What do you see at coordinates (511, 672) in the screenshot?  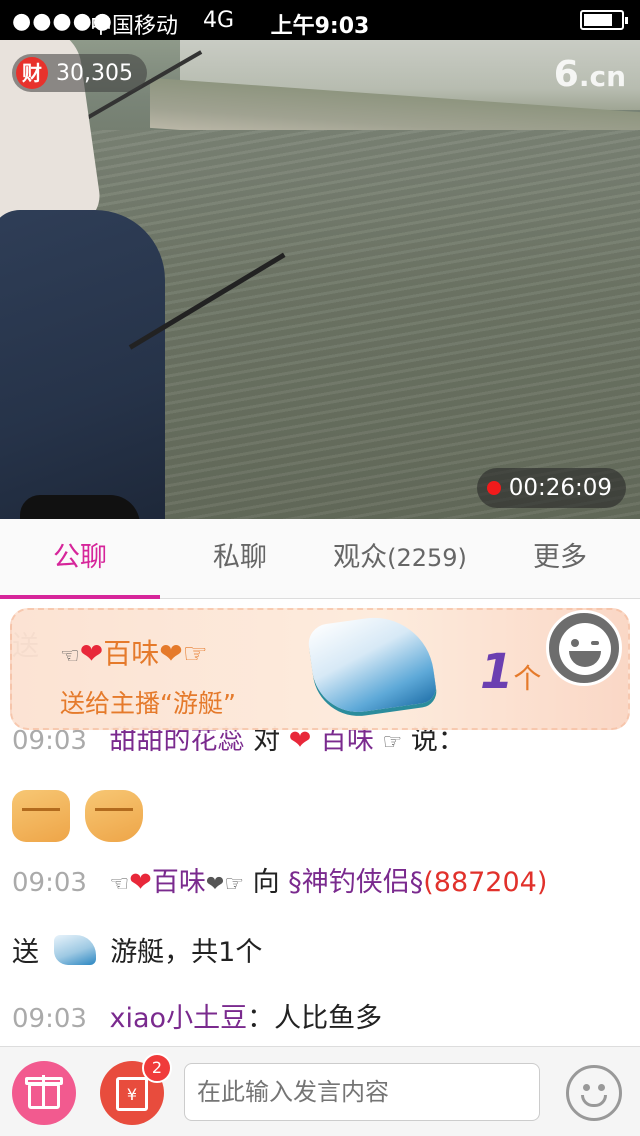 I see `gift-quantity: 1个` at bounding box center [511, 672].